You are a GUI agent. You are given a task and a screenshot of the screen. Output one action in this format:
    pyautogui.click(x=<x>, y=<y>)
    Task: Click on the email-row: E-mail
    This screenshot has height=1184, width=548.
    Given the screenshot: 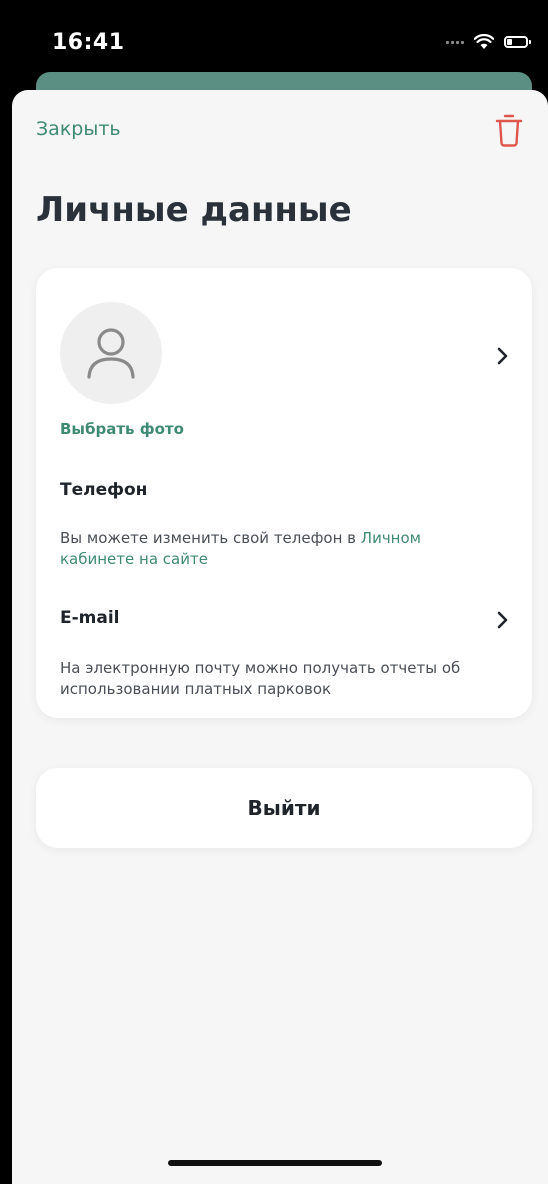 What is the action you would take?
    pyautogui.click(x=284, y=618)
    